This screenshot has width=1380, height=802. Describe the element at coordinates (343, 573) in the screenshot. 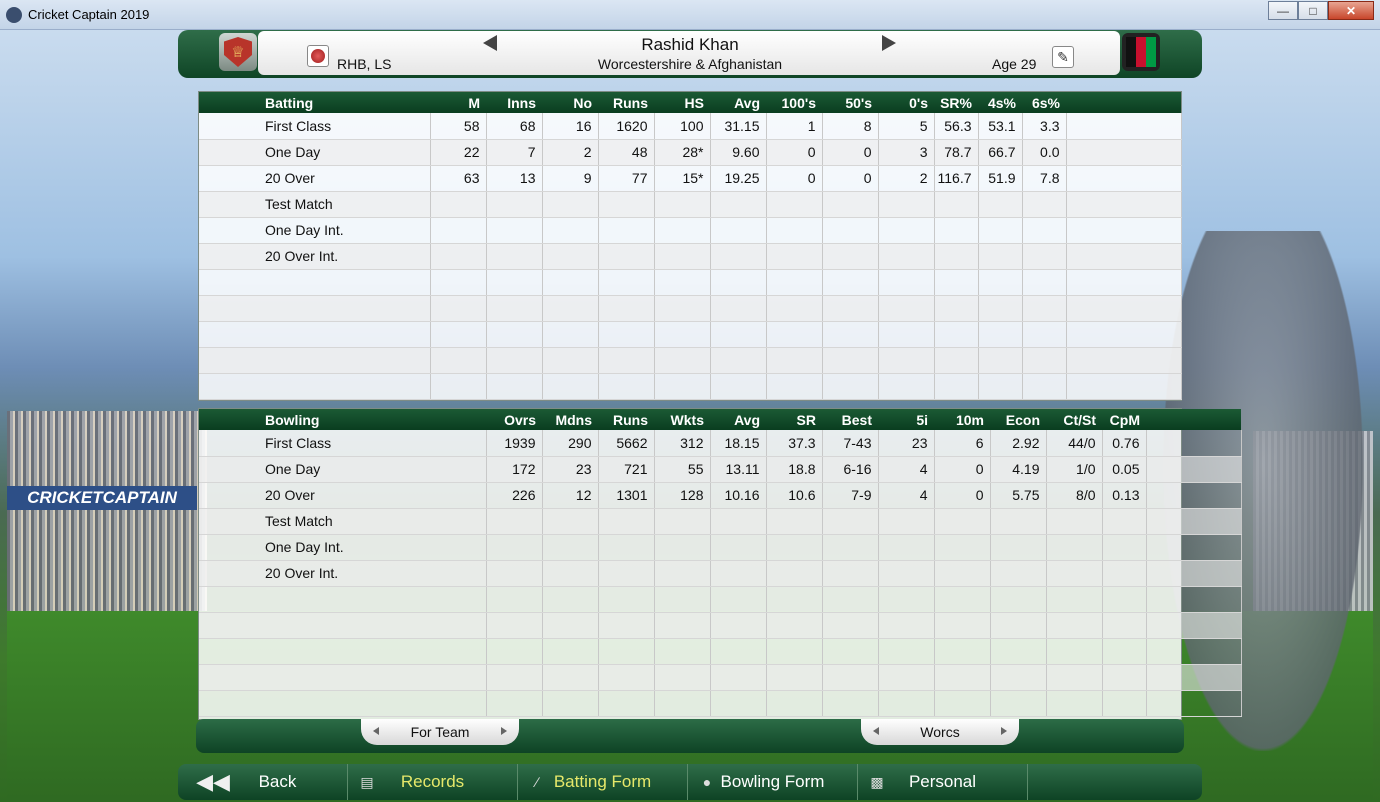

I see `row-label: 20 Over Int.` at that location.